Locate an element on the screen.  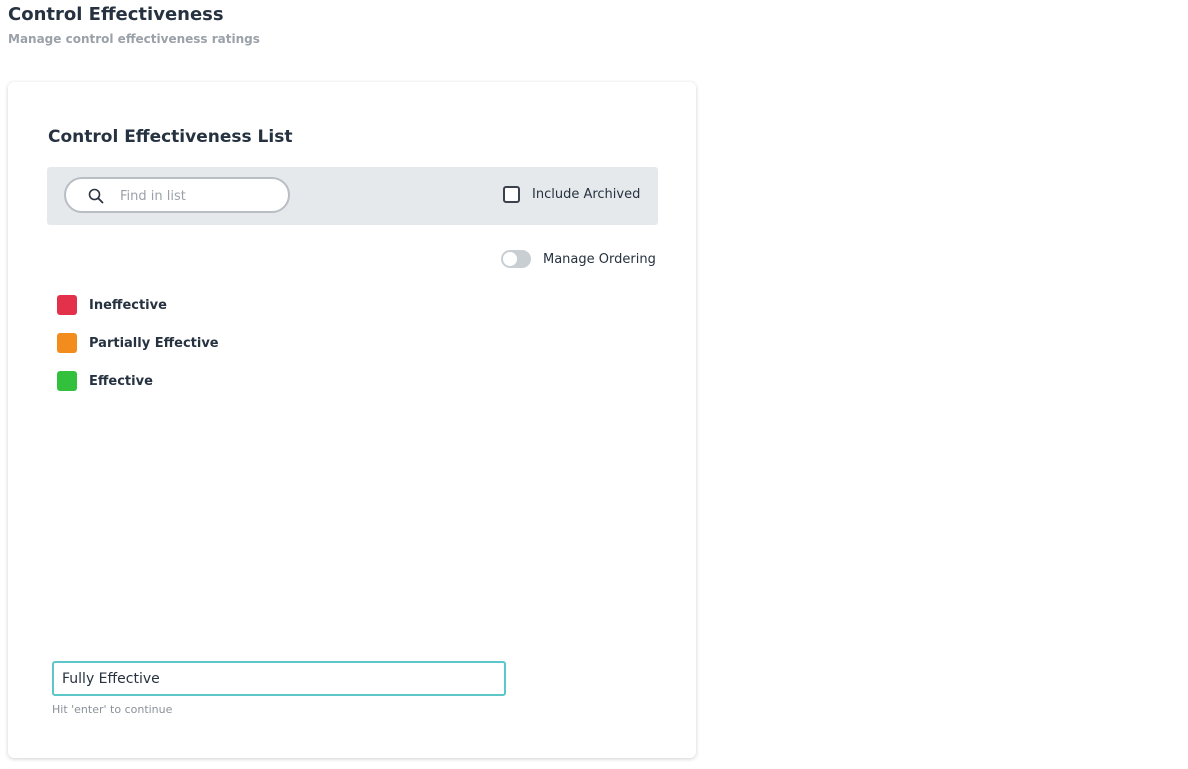
search-icon is located at coordinates (96, 196).